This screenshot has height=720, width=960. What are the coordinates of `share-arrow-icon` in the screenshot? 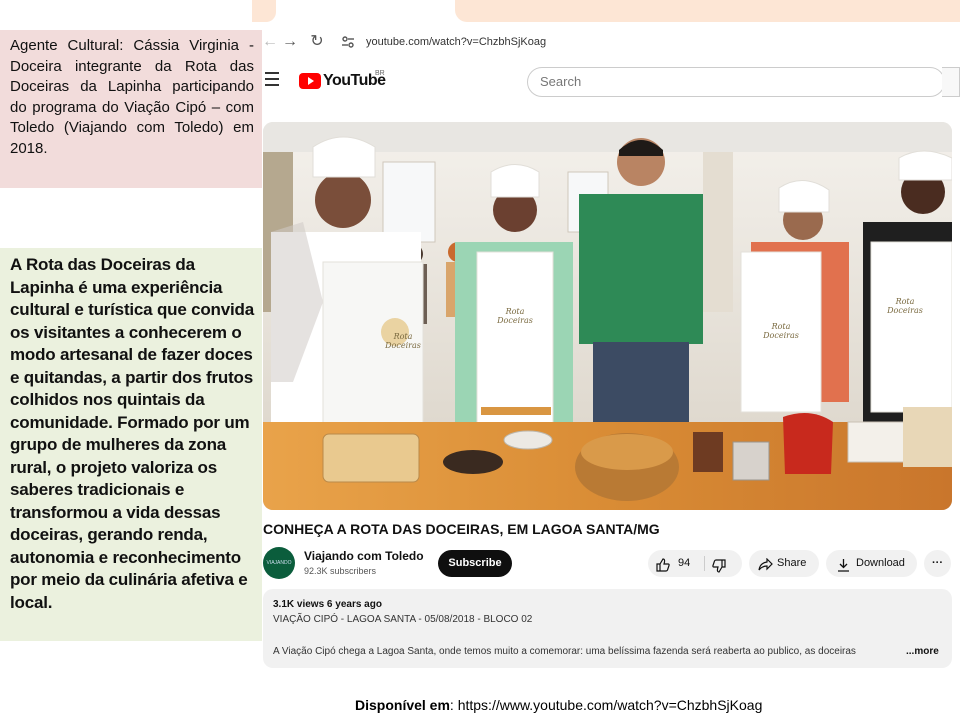 It's located at (765, 563).